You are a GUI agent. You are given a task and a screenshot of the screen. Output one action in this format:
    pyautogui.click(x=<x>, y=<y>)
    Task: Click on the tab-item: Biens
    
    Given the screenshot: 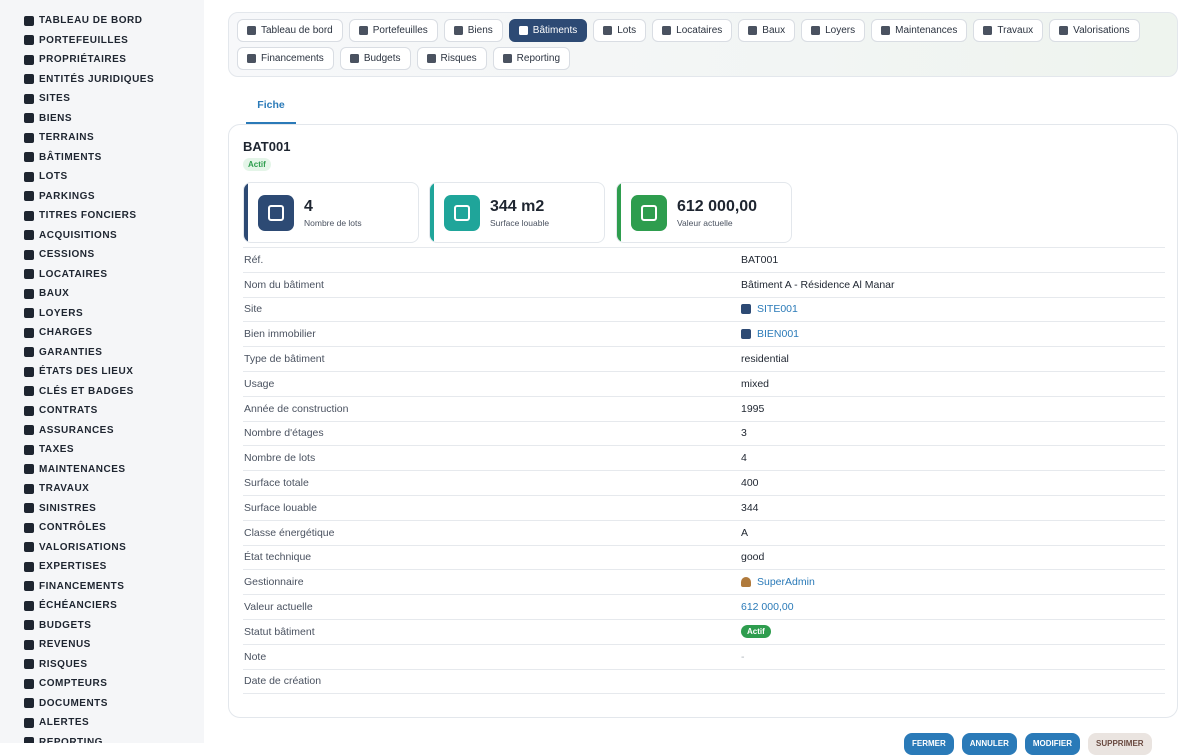 What is the action you would take?
    pyautogui.click(x=473, y=30)
    